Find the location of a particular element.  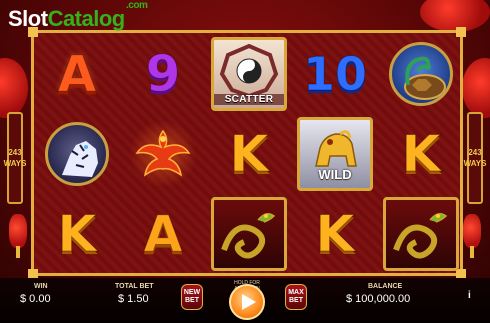

max-bet-button: MAX BET is located at coordinates (296, 297).